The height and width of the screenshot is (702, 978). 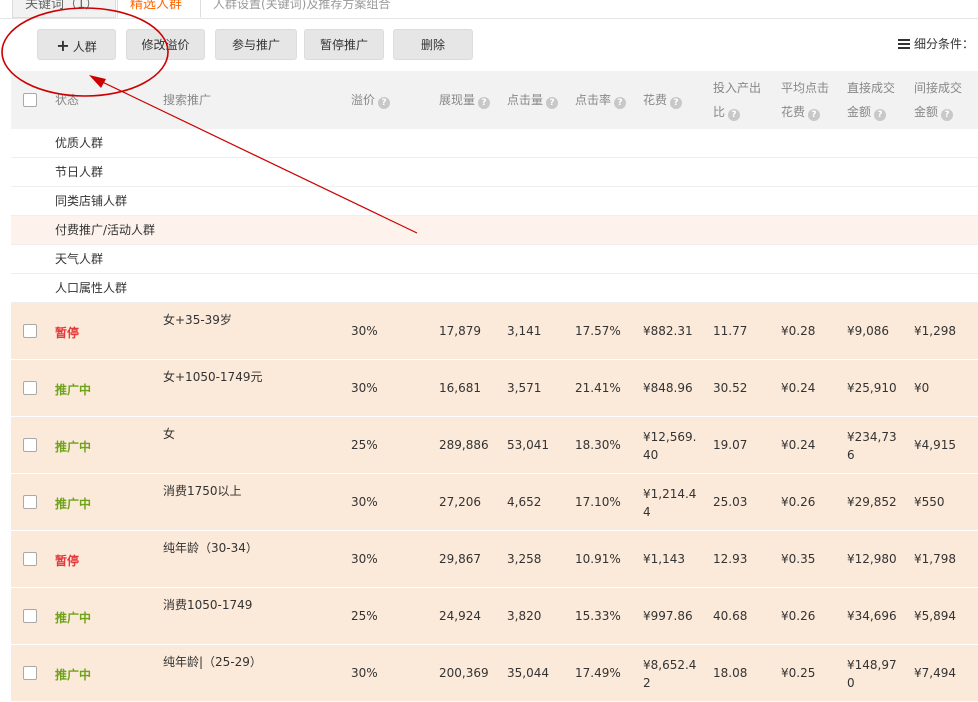 What do you see at coordinates (647, 683) in the screenshot?
I see `cell-cost-wrap: 2` at bounding box center [647, 683].